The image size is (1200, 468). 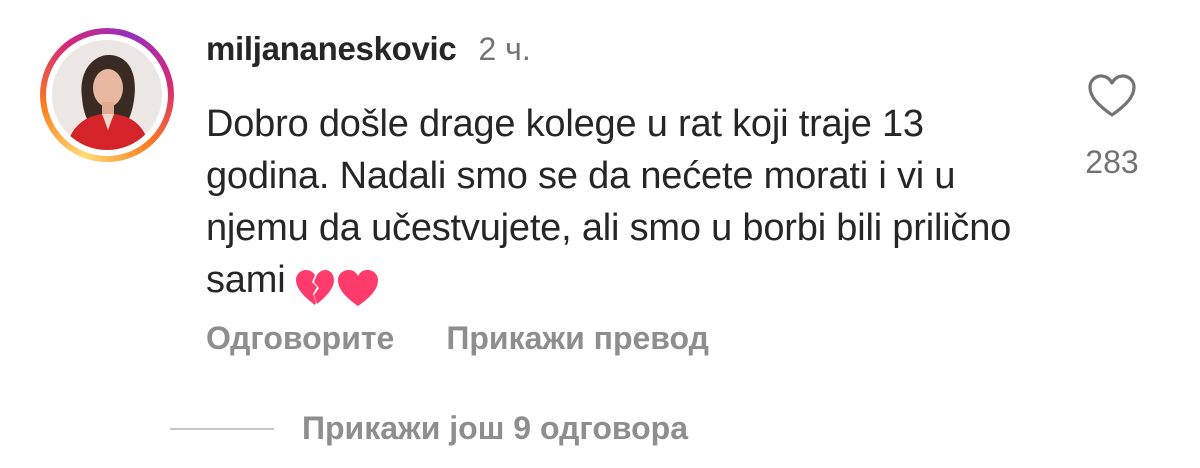 What do you see at coordinates (331, 49) in the screenshot?
I see `username: miljananeskovic` at bounding box center [331, 49].